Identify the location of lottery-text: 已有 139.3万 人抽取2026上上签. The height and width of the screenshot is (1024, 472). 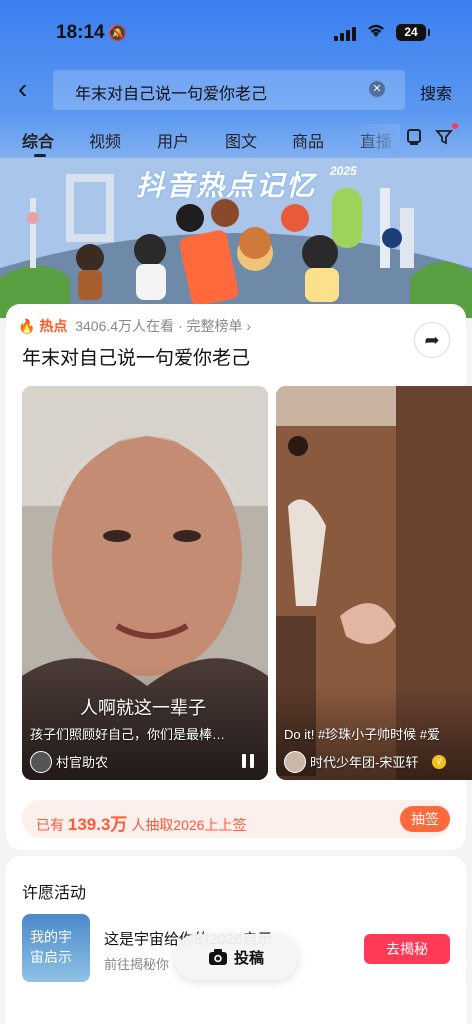
(141, 822).